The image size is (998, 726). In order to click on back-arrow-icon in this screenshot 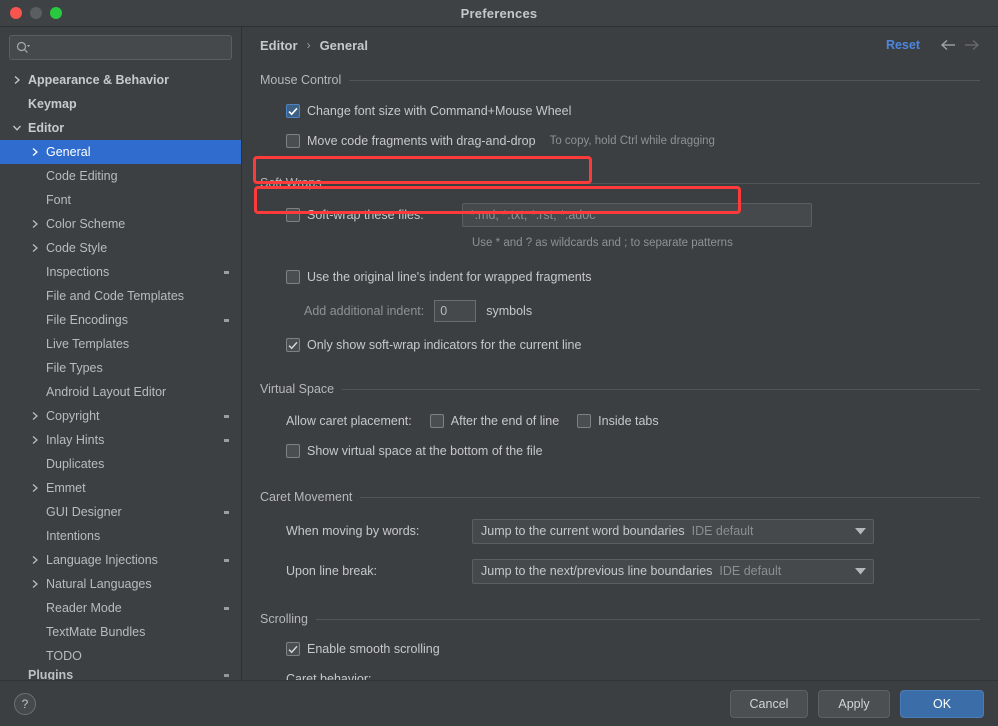, I will do `click(949, 45)`.